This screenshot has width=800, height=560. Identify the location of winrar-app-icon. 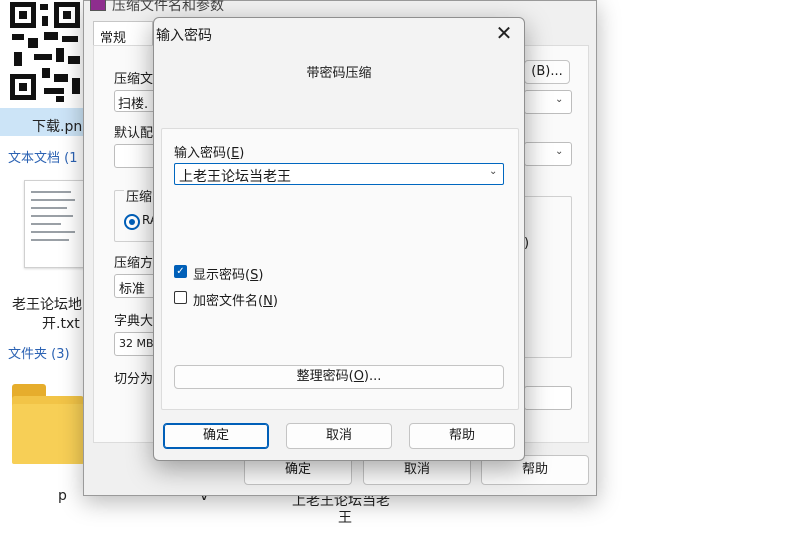
(98, 5).